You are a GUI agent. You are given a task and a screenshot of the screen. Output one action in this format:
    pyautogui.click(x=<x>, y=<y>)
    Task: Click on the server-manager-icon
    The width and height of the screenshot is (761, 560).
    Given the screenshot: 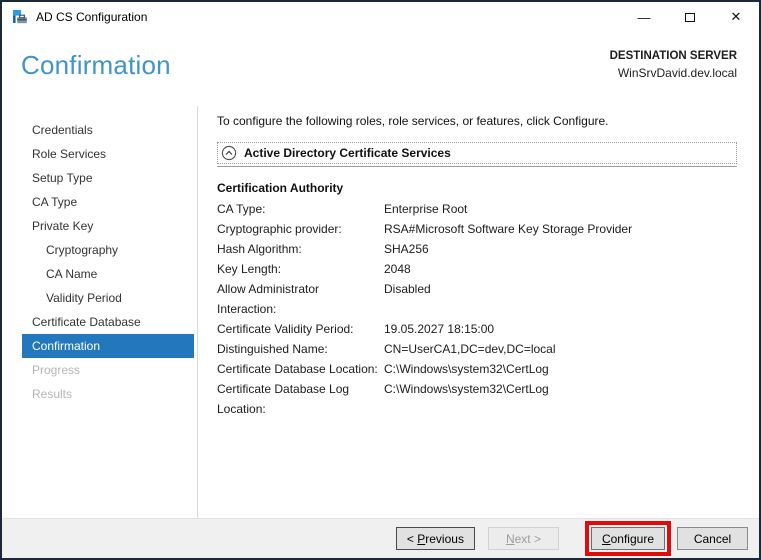 What is the action you would take?
    pyautogui.click(x=20, y=17)
    